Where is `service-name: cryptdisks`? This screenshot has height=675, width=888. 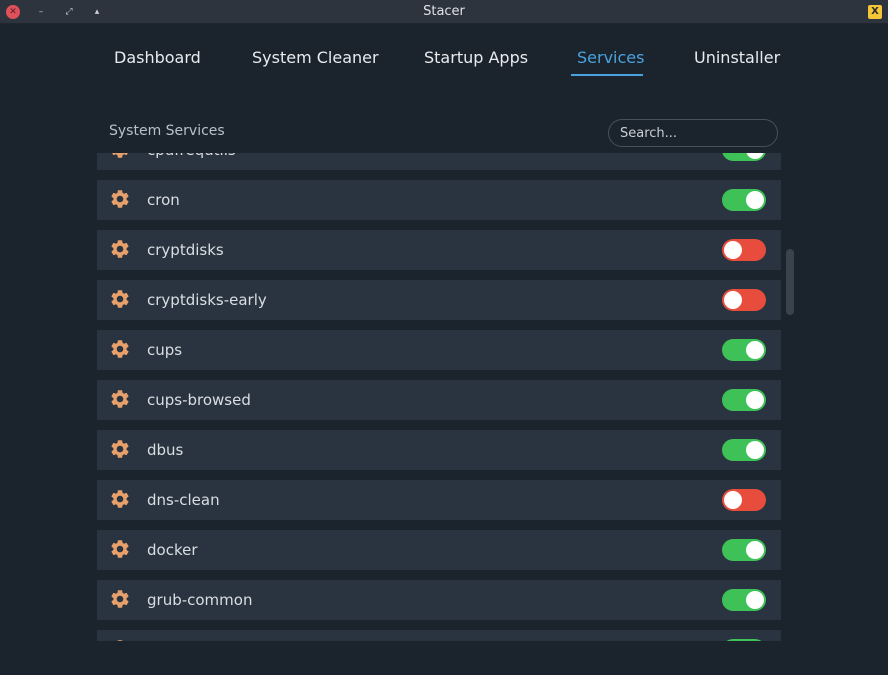 service-name: cryptdisks is located at coordinates (185, 250).